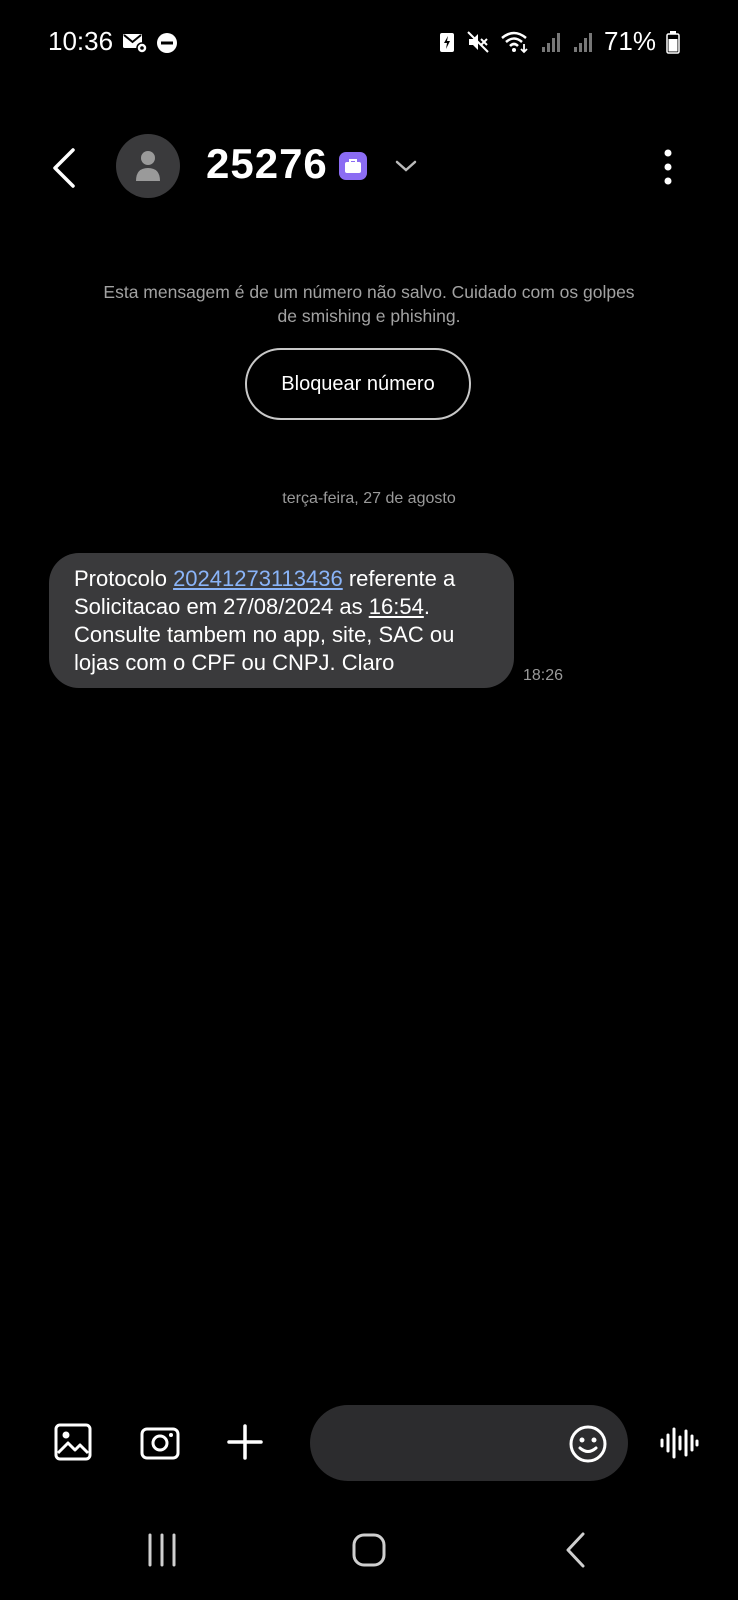 The image size is (738, 1600). Describe the element at coordinates (81, 41) in the screenshot. I see `status-time: 10:36` at that location.